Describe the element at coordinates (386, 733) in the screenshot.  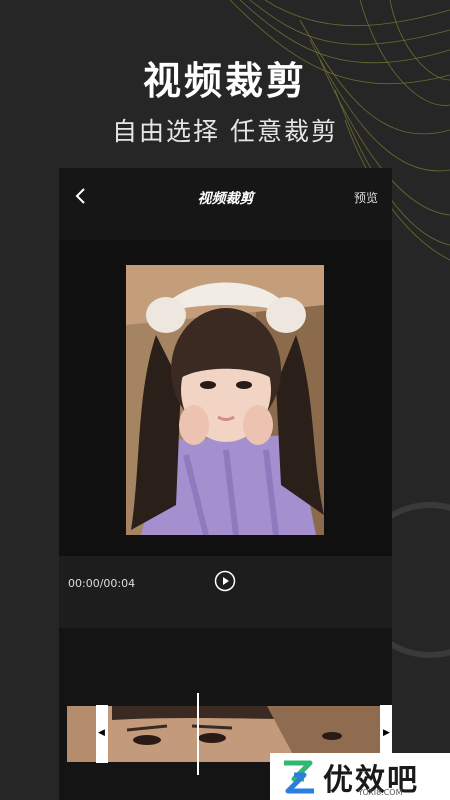
I see `triangle-right-icon: ▶` at that location.